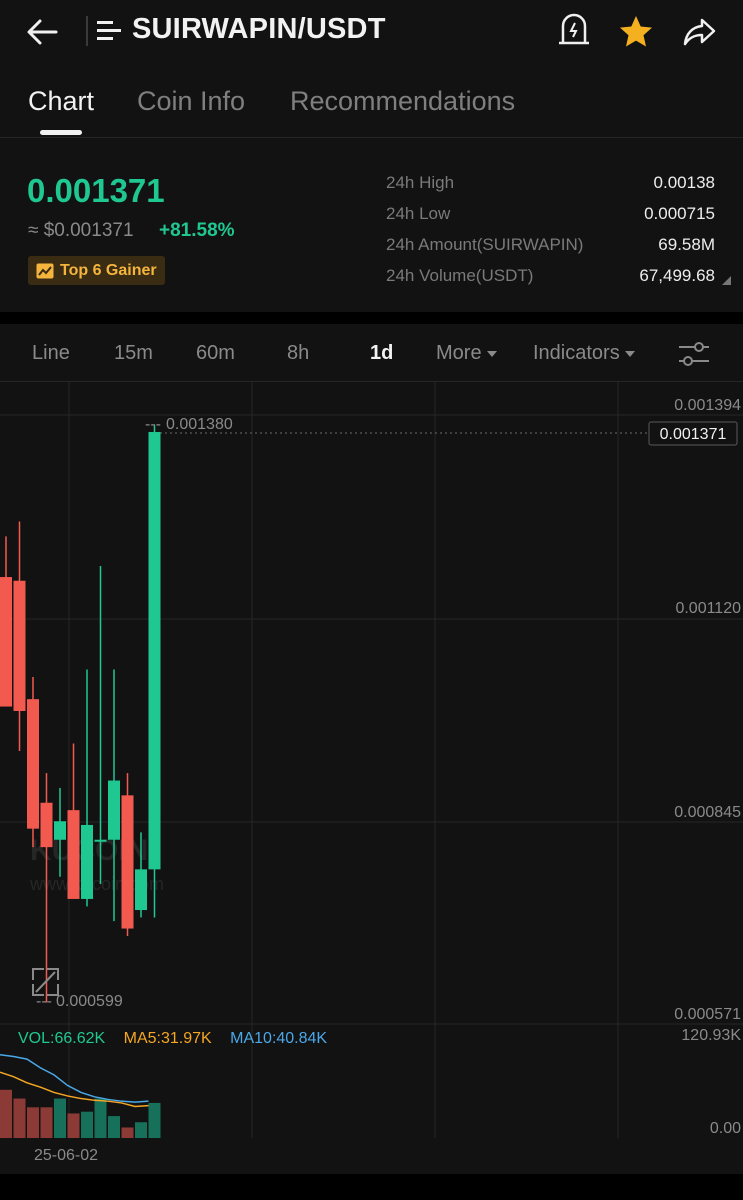  What do you see at coordinates (459, 353) in the screenshot?
I see `more-label: More` at bounding box center [459, 353].